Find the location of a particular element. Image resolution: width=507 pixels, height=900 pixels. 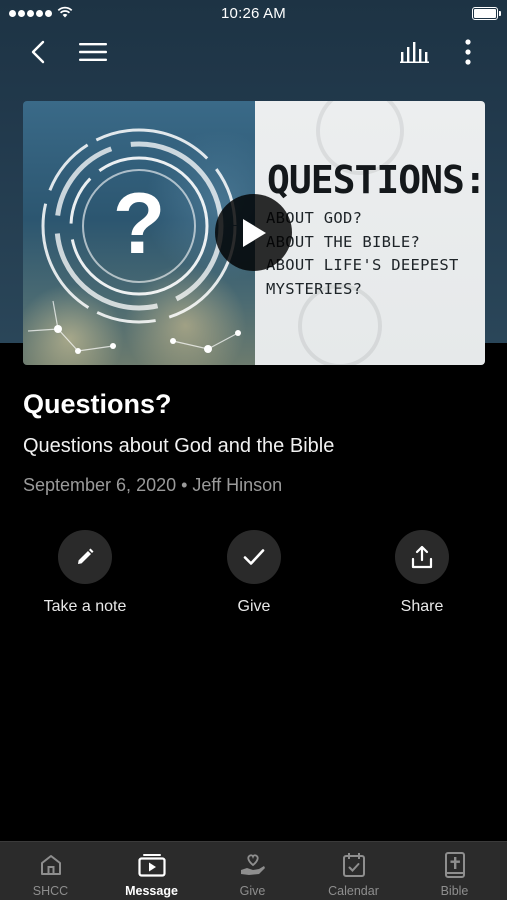

bible-icon is located at coordinates (454, 865).